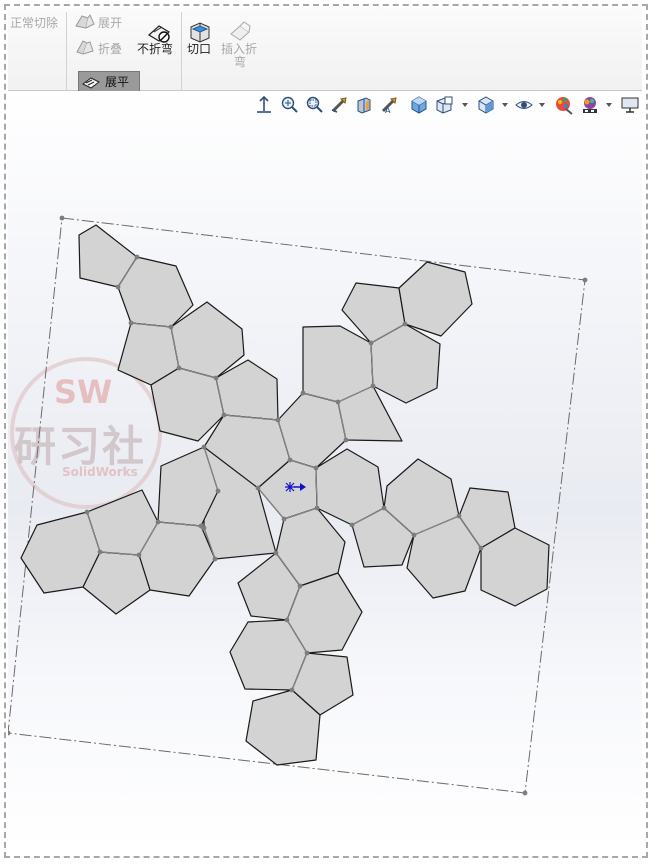 The width and height of the screenshot is (654, 864). I want to click on rip-button: 切口, so click(199, 49).